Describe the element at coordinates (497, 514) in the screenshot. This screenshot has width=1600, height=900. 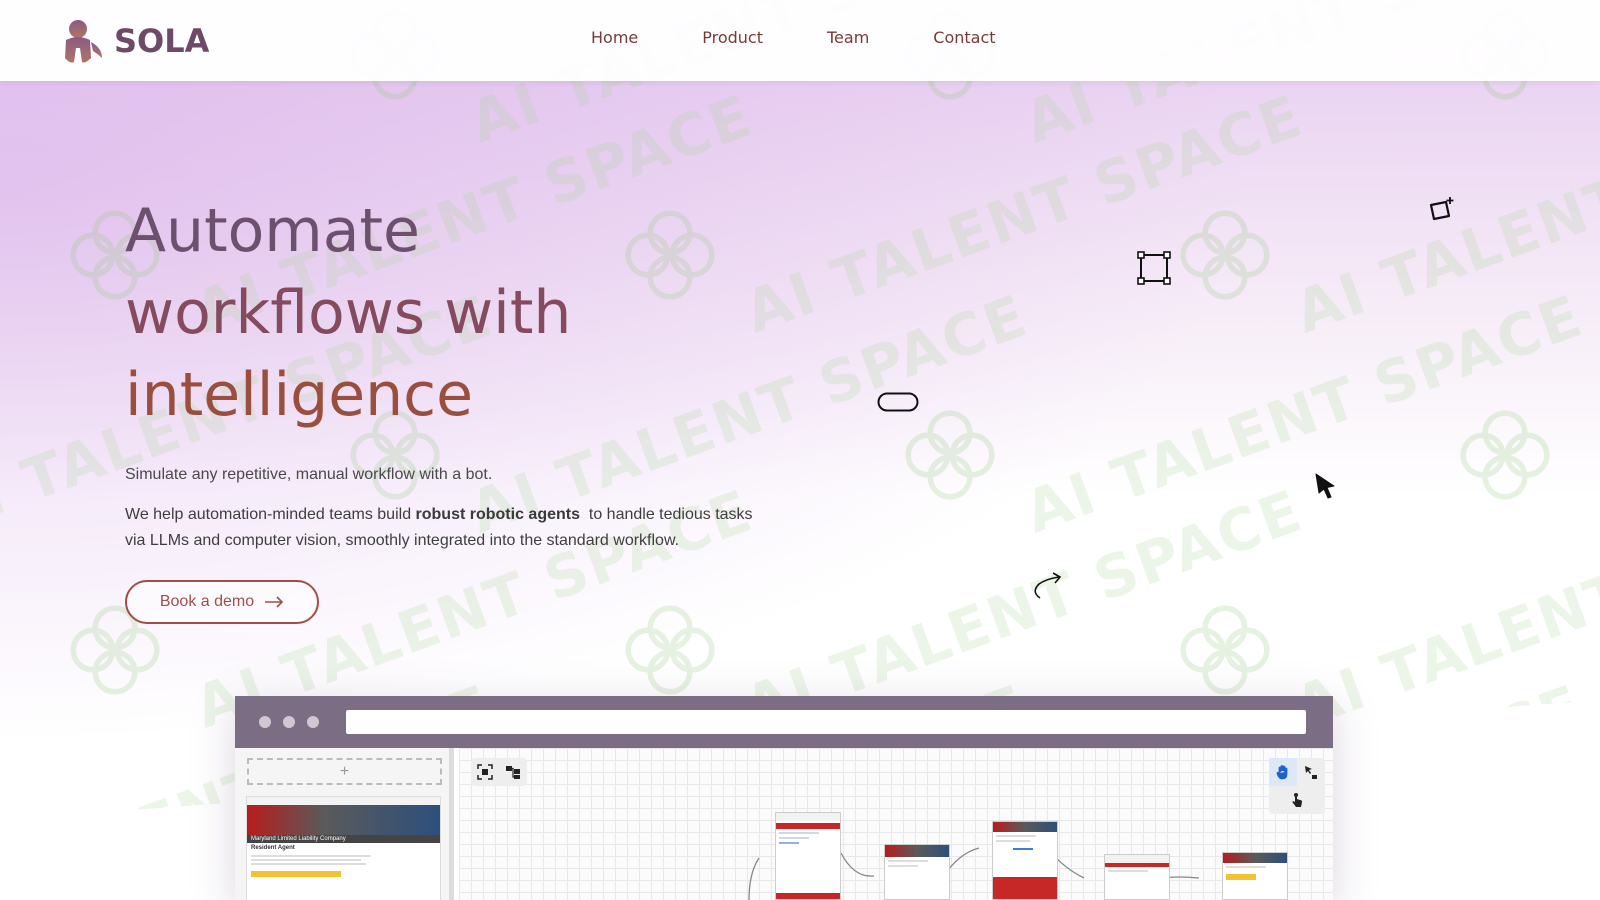
I see `hero-description-bold: robust robotic agents` at that location.